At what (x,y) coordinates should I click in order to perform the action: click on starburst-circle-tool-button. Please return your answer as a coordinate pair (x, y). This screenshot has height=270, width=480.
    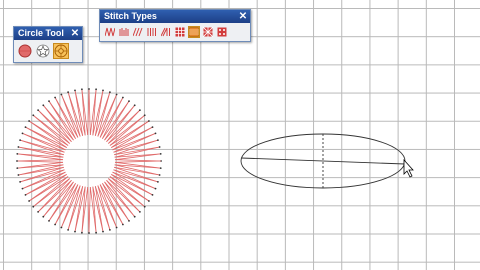
    Looking at the image, I should click on (61, 51).